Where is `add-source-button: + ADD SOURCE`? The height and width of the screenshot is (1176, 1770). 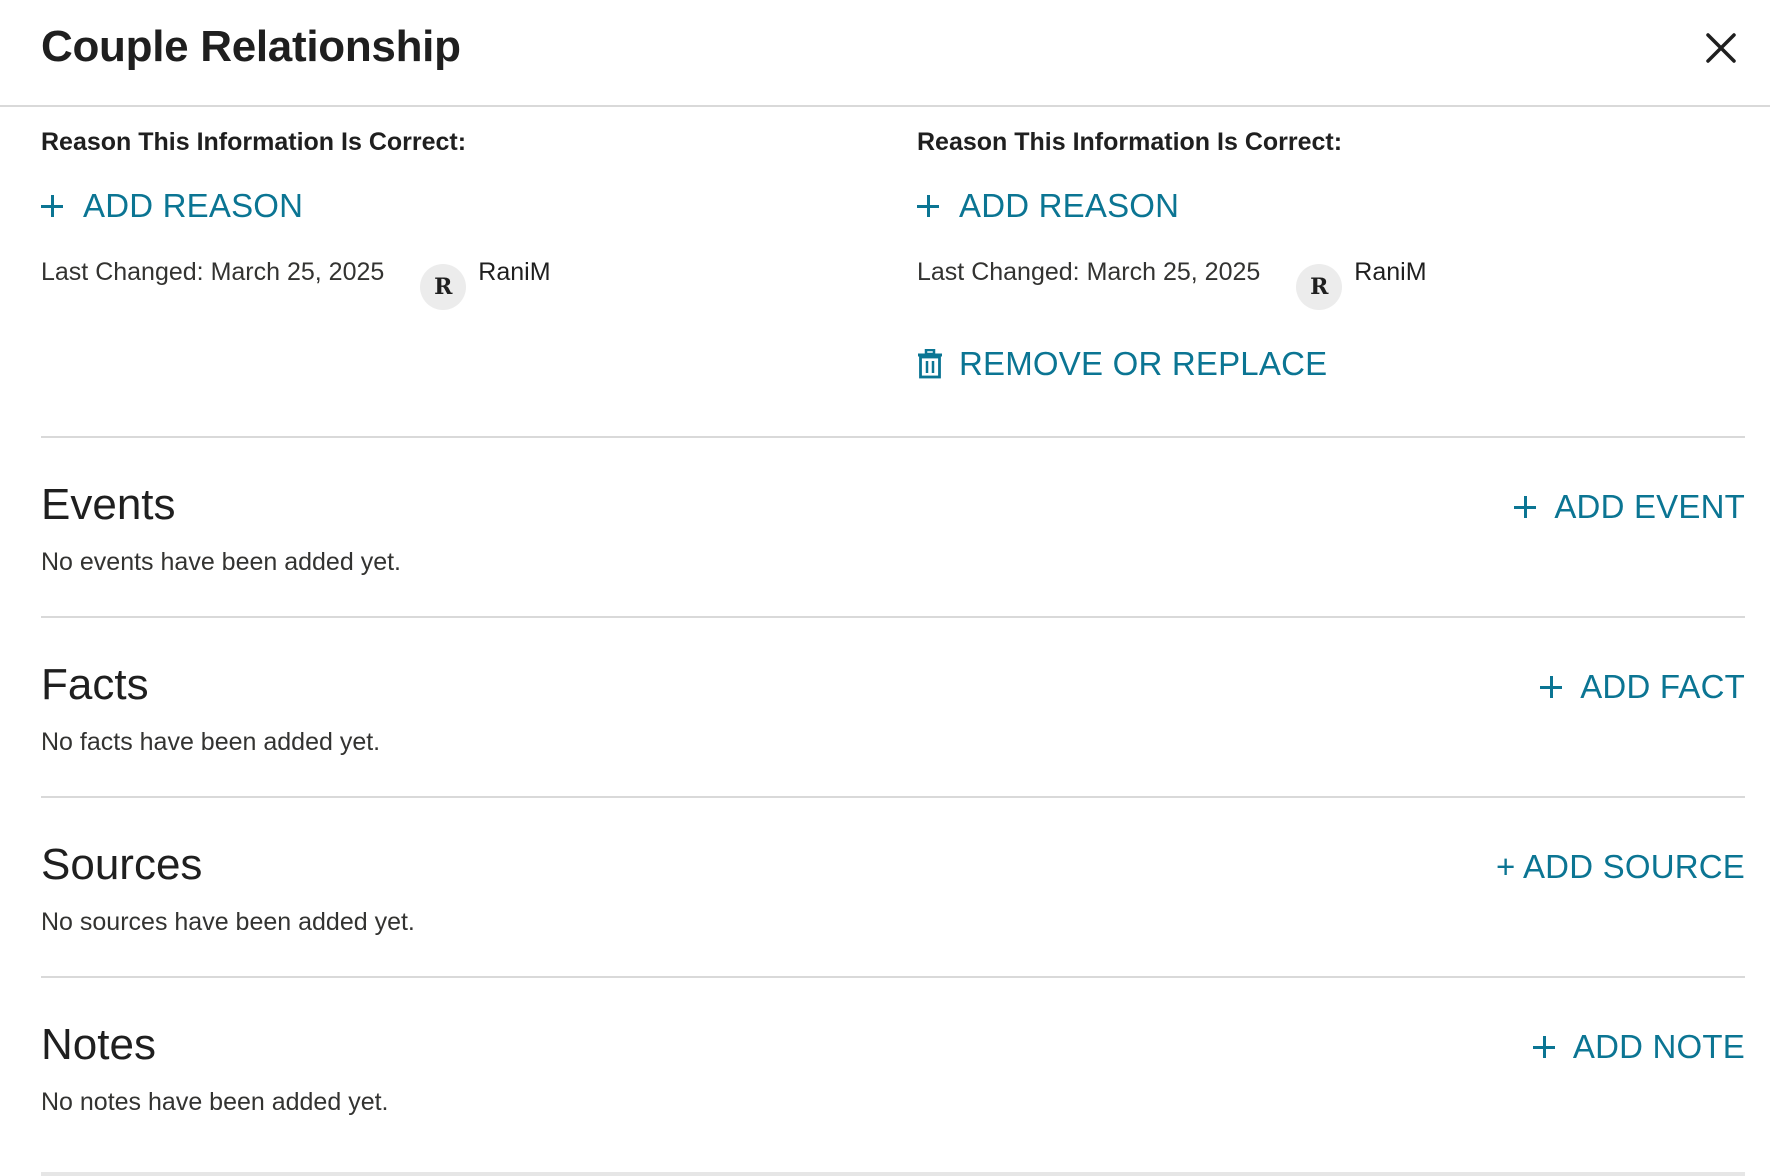 add-source-button: + ADD SOURCE is located at coordinates (1620, 867).